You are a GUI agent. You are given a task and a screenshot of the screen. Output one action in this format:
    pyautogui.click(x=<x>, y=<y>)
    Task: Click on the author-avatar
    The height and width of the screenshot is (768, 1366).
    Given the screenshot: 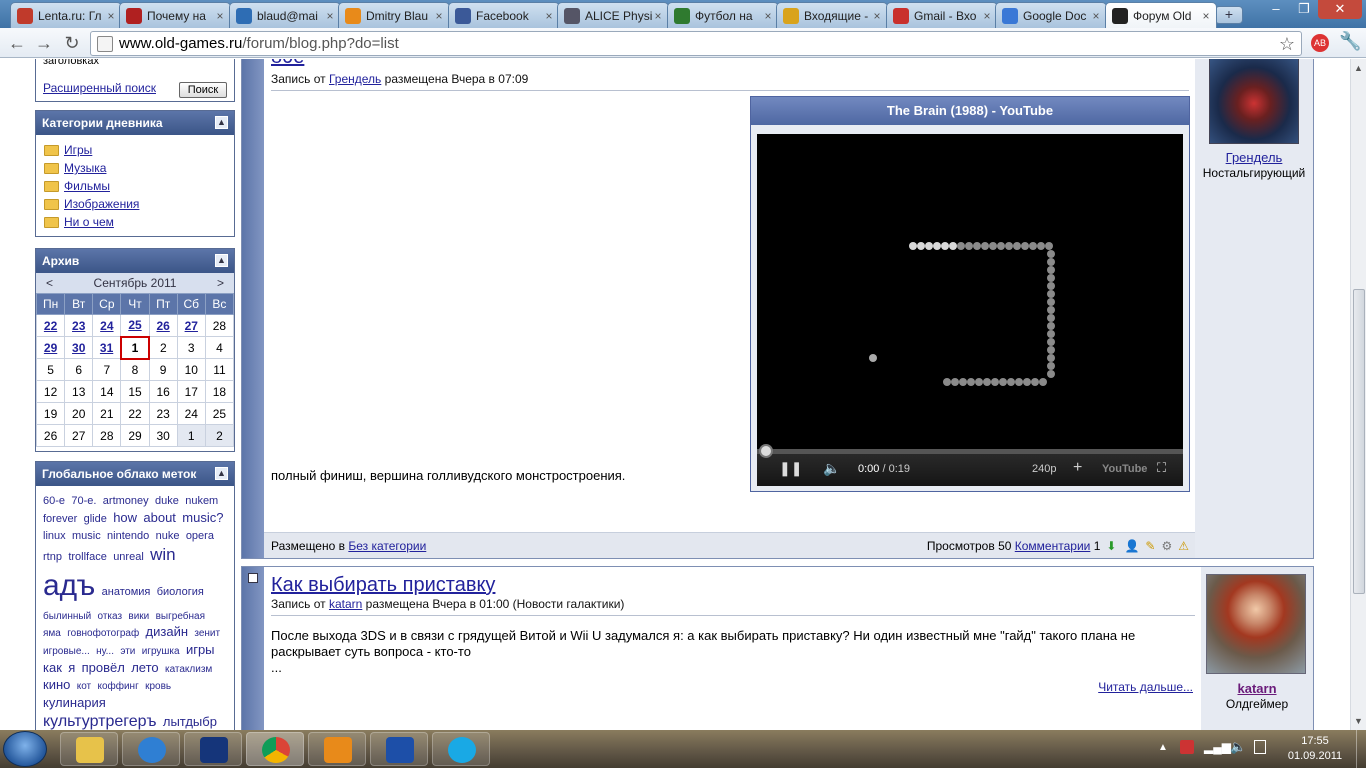 What is the action you would take?
    pyautogui.click(x=1254, y=101)
    